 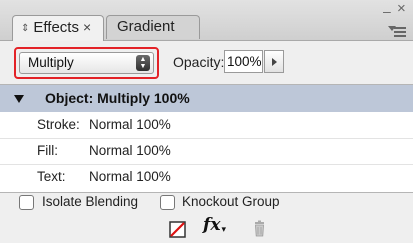 I want to click on clear-effects-icon, so click(x=178, y=230).